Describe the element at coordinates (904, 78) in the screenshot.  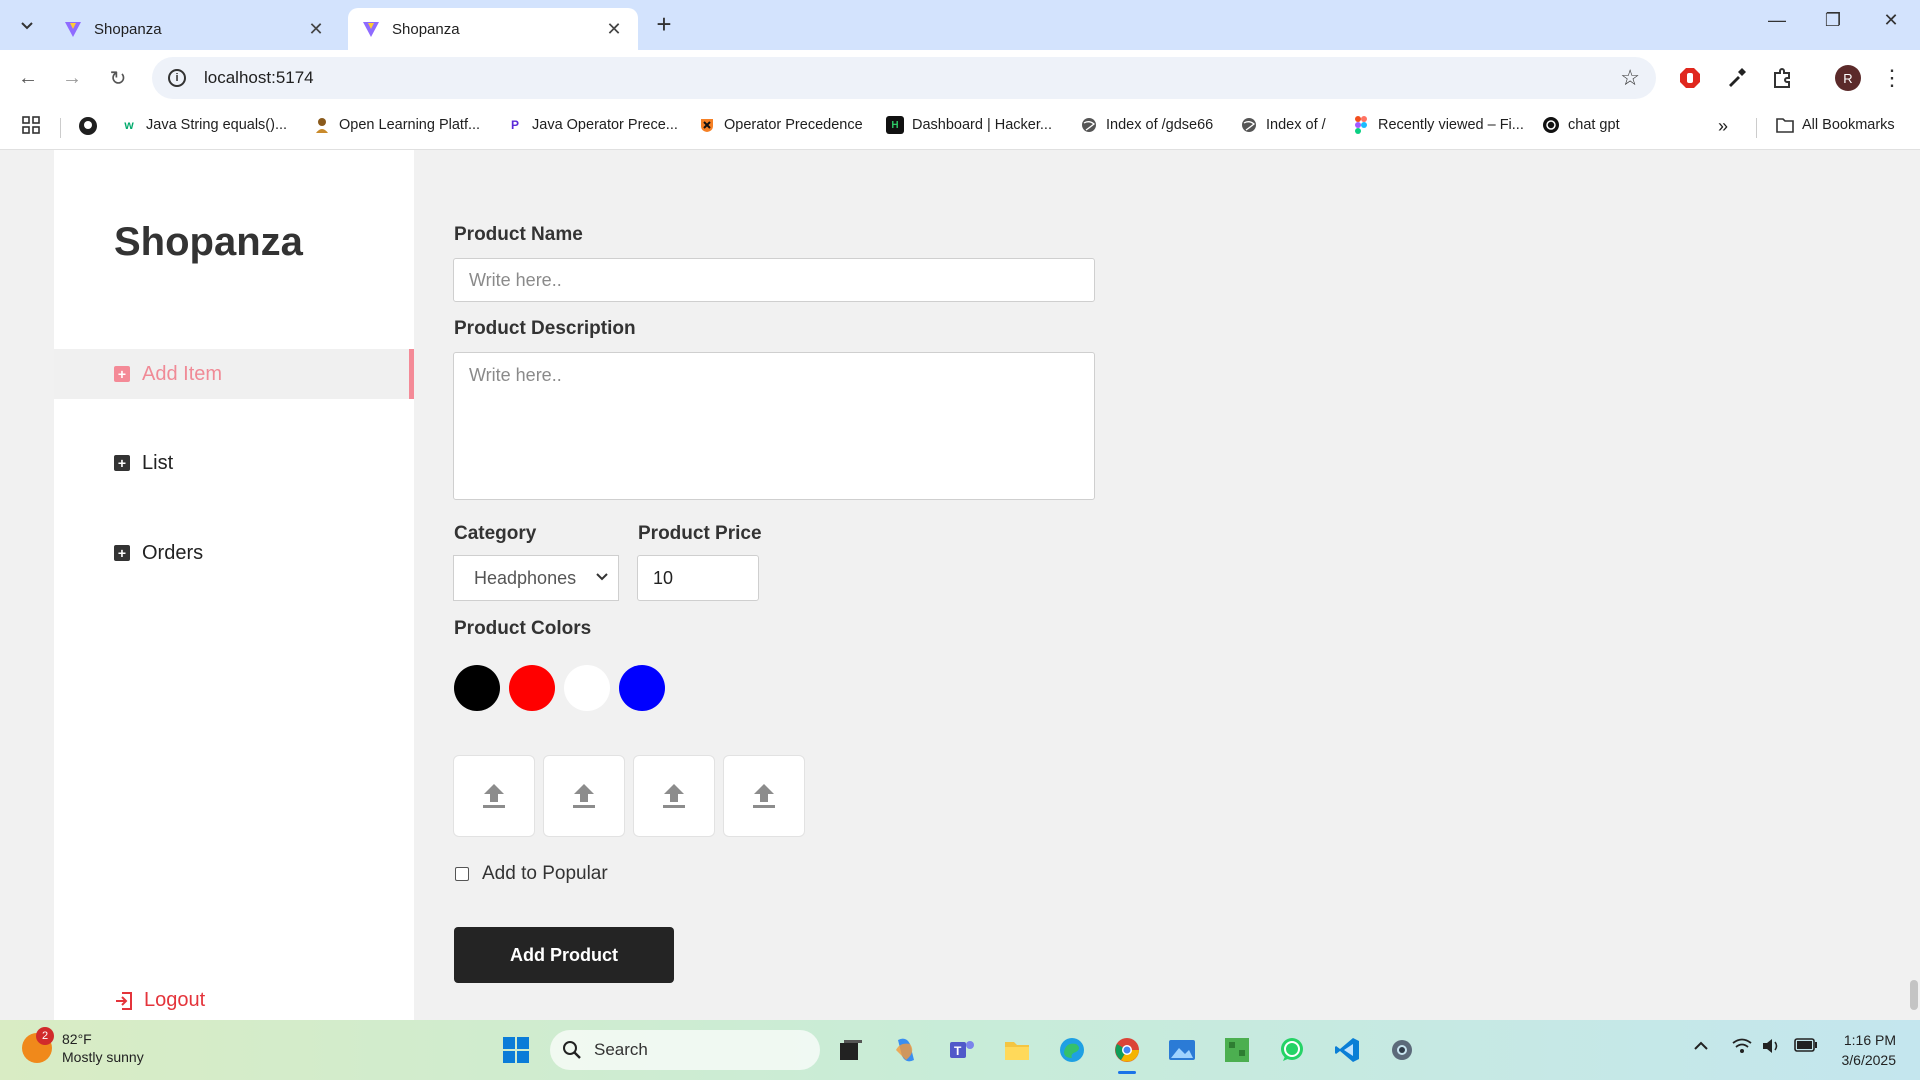
I see `address-bar: i localhost:5174 ☆` at that location.